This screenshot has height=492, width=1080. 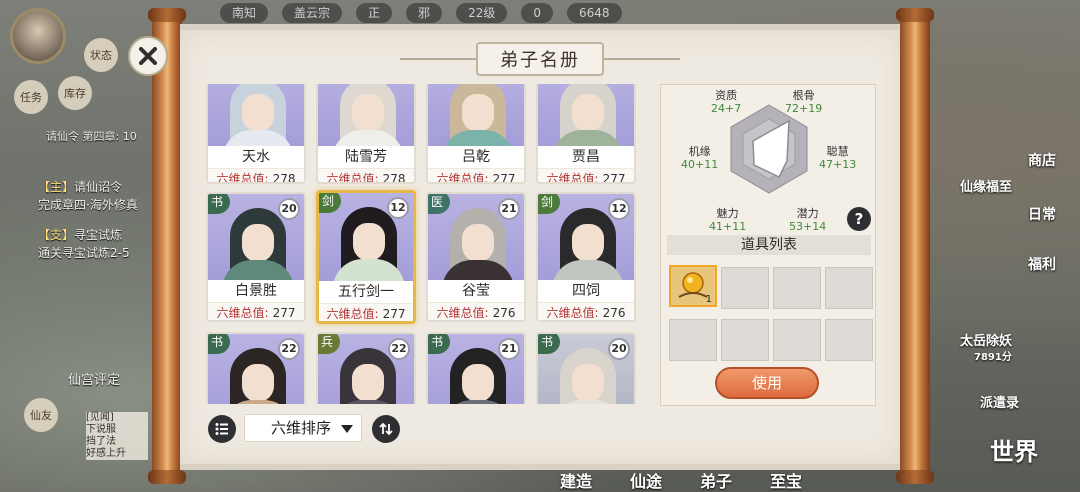 I want to click on stat-name: 根骨, so click(x=803, y=95).